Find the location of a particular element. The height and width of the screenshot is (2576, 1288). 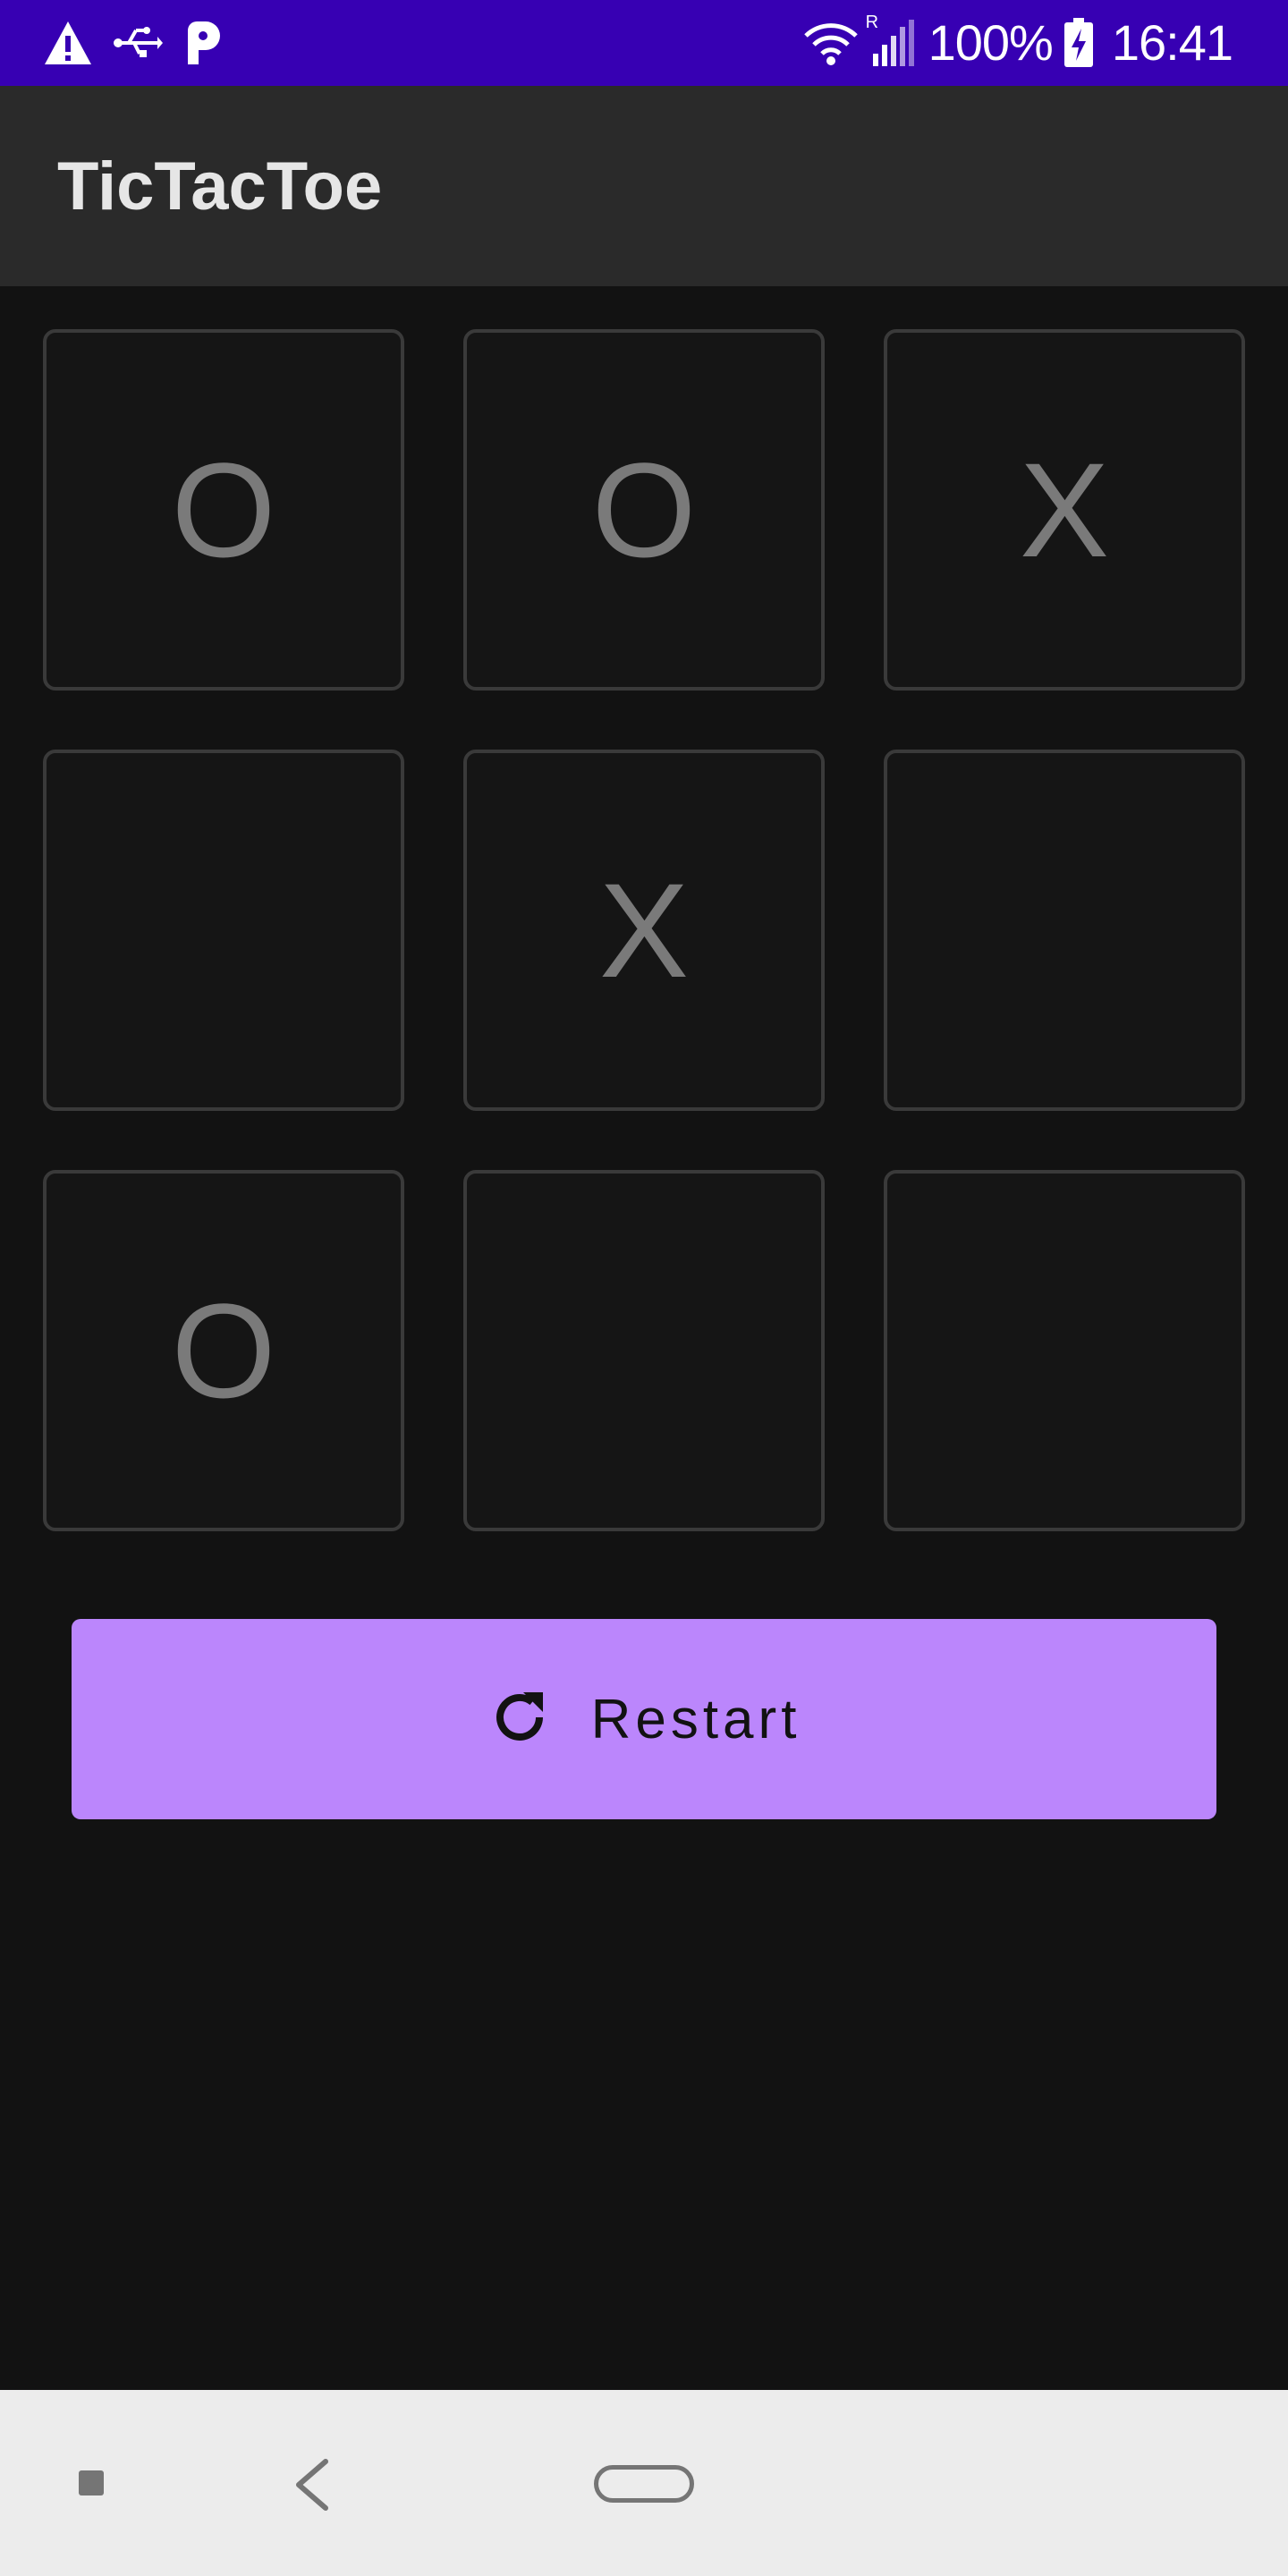

restart-label: Restart is located at coordinates (695, 1719).